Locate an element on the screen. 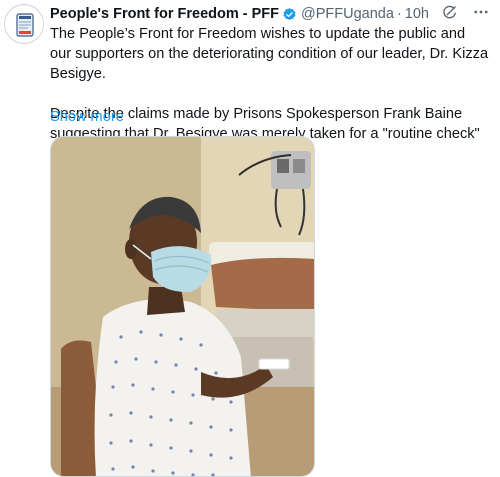 The width and height of the screenshot is (500, 477). more-options-icon is located at coordinates (481, 12).